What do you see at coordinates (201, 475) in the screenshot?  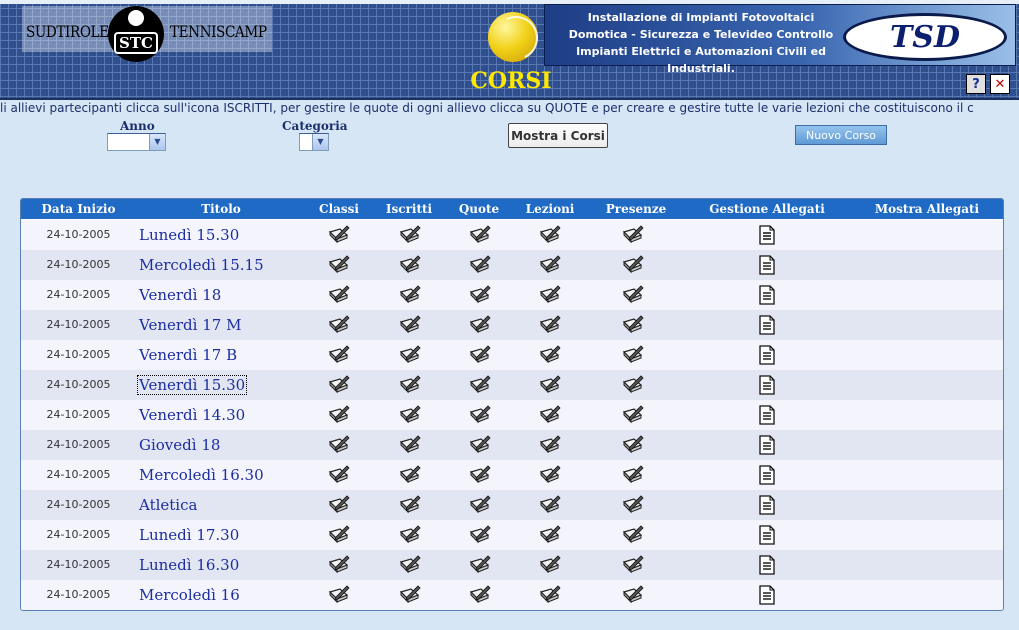 I see `course-title-link: Mercoledì 16.30` at bounding box center [201, 475].